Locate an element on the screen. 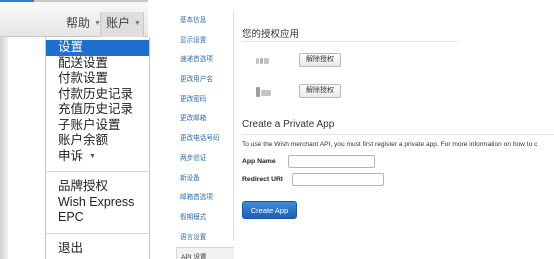 This screenshot has height=259, width=554. settings-nav-change-phone: 更改电话号码 is located at coordinates (206, 139).